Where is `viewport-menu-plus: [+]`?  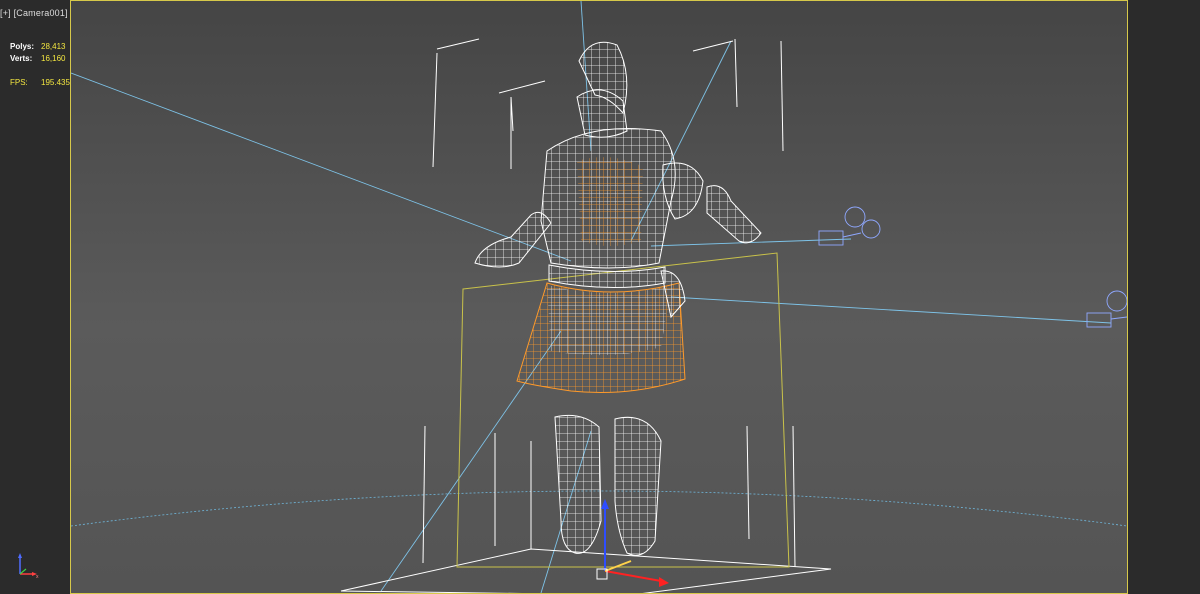
viewport-menu-plus: [+] is located at coordinates (5, 13).